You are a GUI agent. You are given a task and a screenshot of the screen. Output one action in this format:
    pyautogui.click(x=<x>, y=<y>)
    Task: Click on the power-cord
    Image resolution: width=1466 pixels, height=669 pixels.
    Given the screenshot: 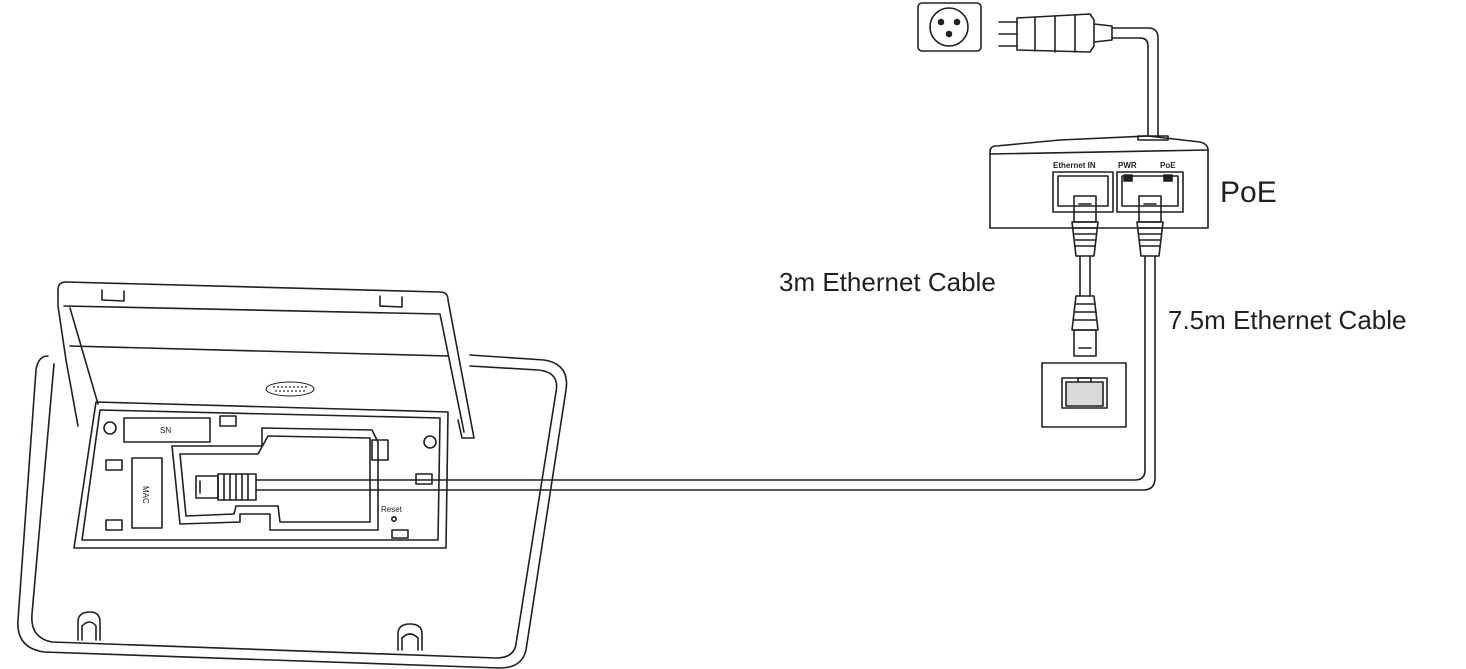 What is the action you would take?
    pyautogui.click(x=1140, y=84)
    